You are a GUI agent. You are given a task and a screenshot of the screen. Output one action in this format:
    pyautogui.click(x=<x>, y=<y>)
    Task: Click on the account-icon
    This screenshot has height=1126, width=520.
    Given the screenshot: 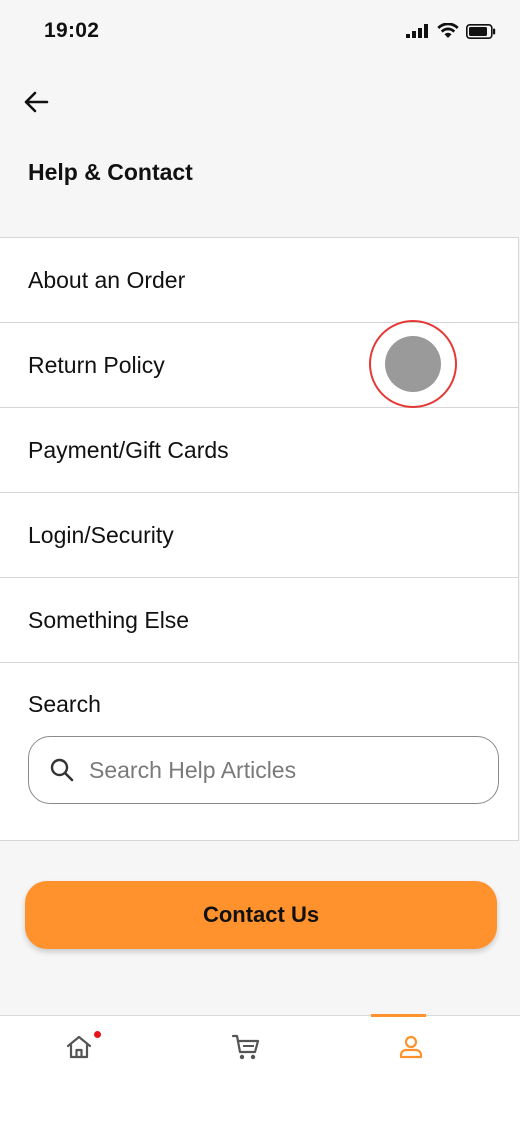 What is the action you would take?
    pyautogui.click(x=411, y=1047)
    